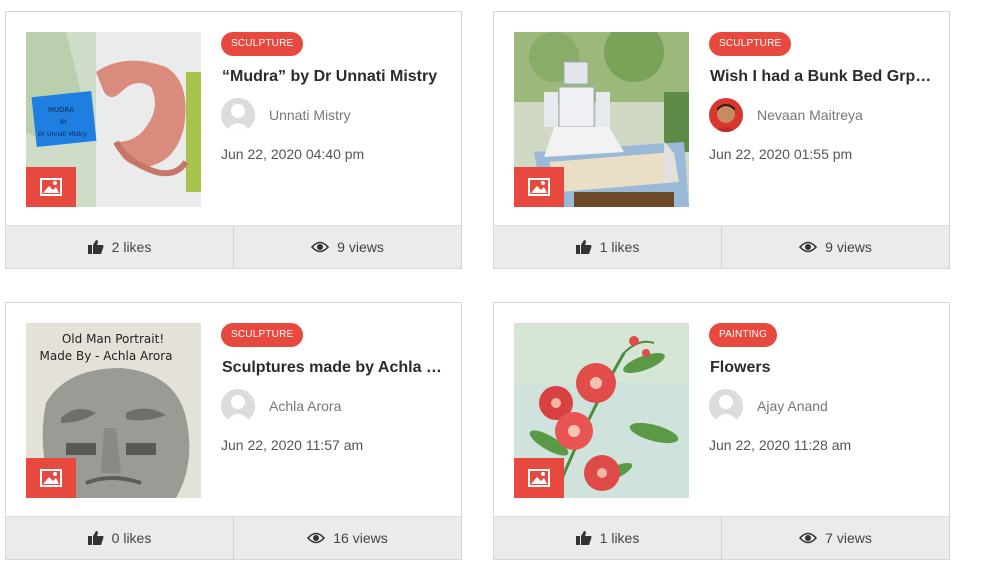 The image size is (982, 573). What do you see at coordinates (64, 122) in the screenshot?
I see `image-caption-line: BY` at bounding box center [64, 122].